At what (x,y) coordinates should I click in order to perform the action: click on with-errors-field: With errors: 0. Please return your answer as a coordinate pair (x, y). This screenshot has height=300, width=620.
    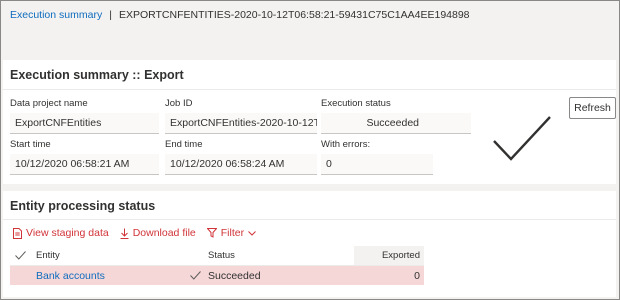
    Looking at the image, I should click on (377, 157).